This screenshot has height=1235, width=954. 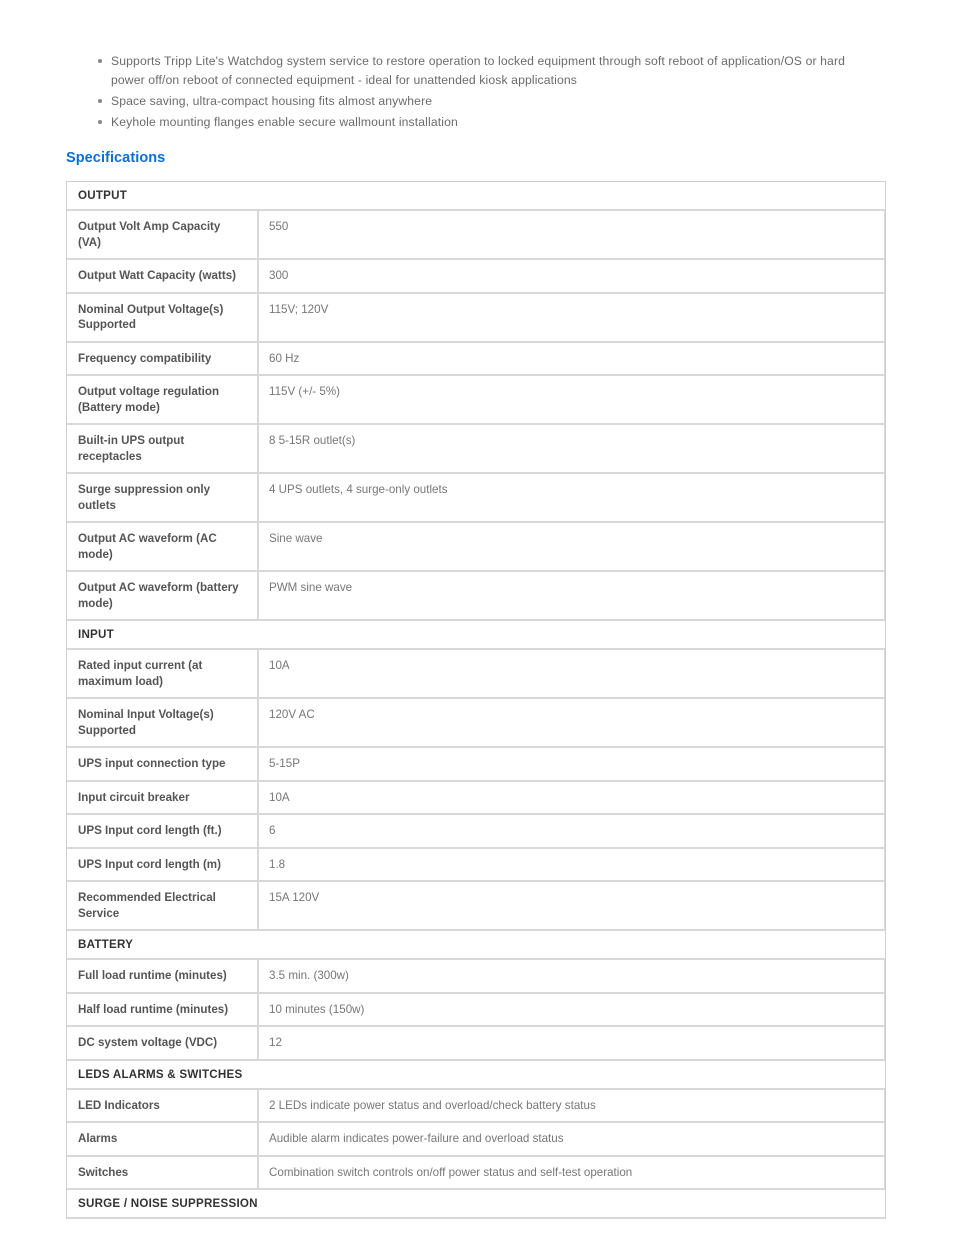 I want to click on spec-row: Rated input current (at maximum load) 10A, so click(x=476, y=674).